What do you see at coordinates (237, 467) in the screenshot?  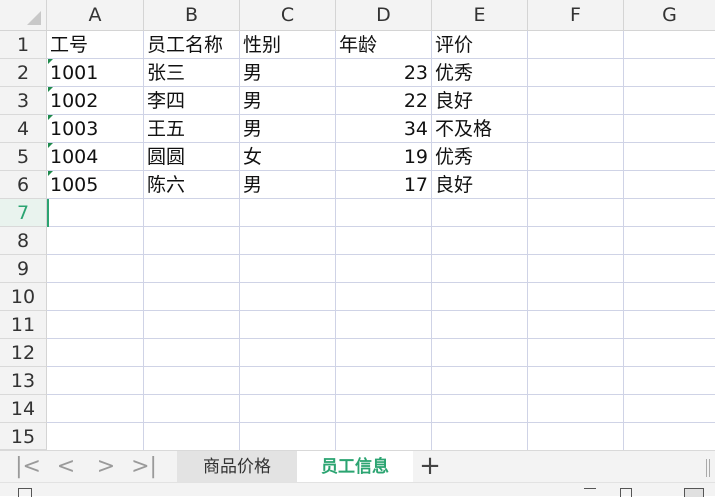 I see `tab-product-price: 商品价格` at bounding box center [237, 467].